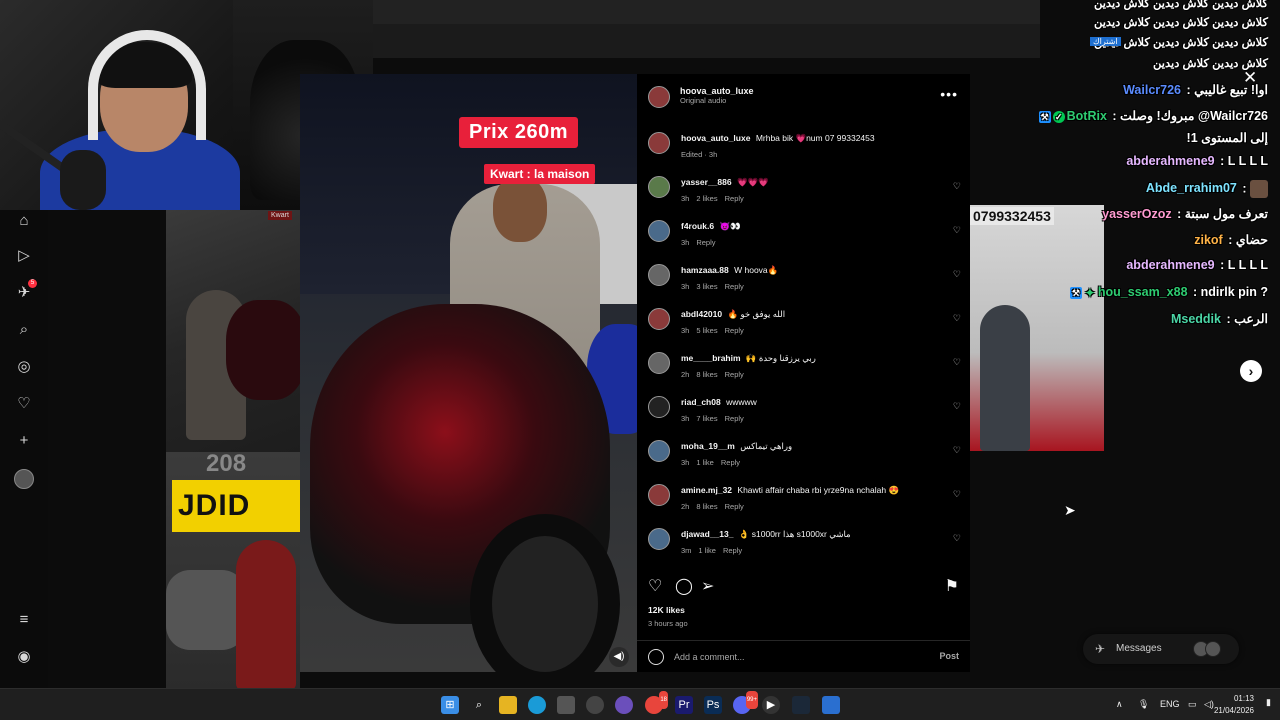 This screenshot has width=1280, height=720. What do you see at coordinates (708, 446) in the screenshot?
I see `comment-username: moha_19__m` at bounding box center [708, 446].